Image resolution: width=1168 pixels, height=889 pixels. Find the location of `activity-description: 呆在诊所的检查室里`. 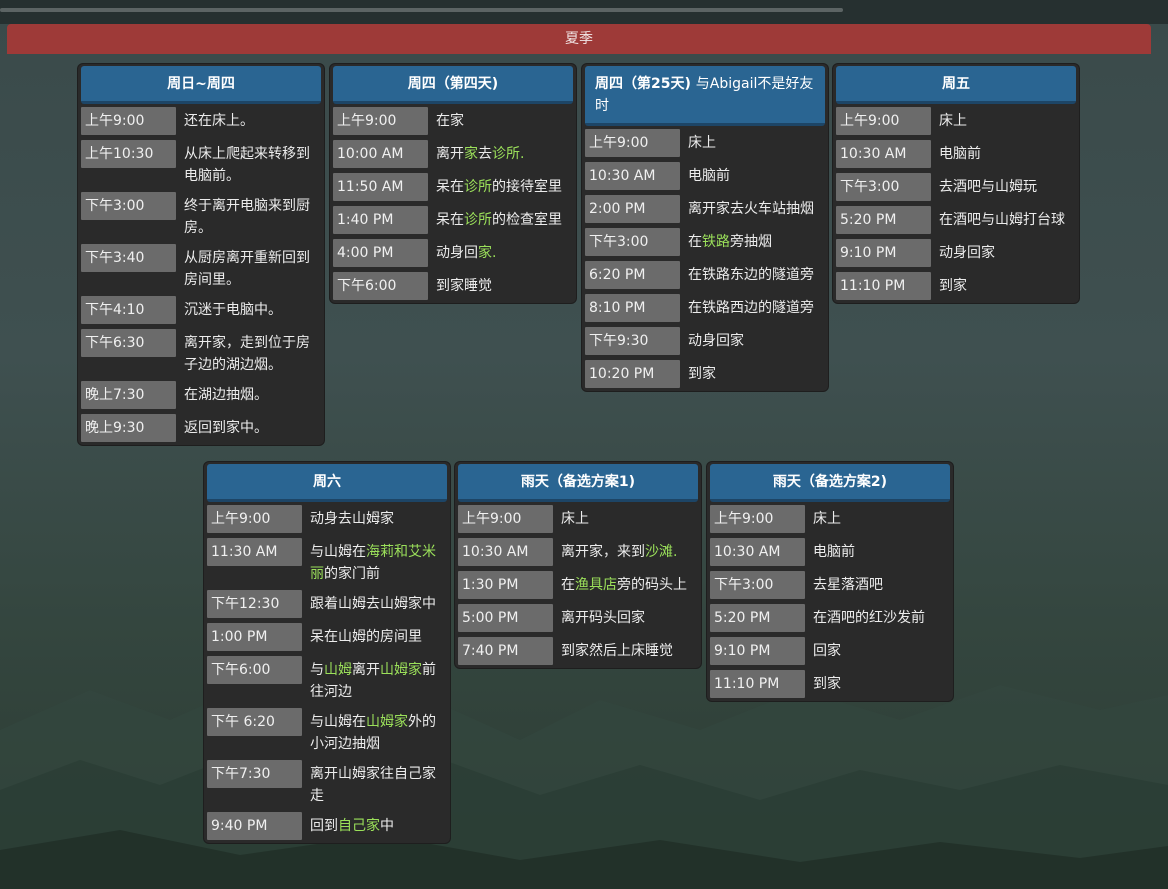

activity-description: 呆在诊所的检查室里 is located at coordinates (500, 218).